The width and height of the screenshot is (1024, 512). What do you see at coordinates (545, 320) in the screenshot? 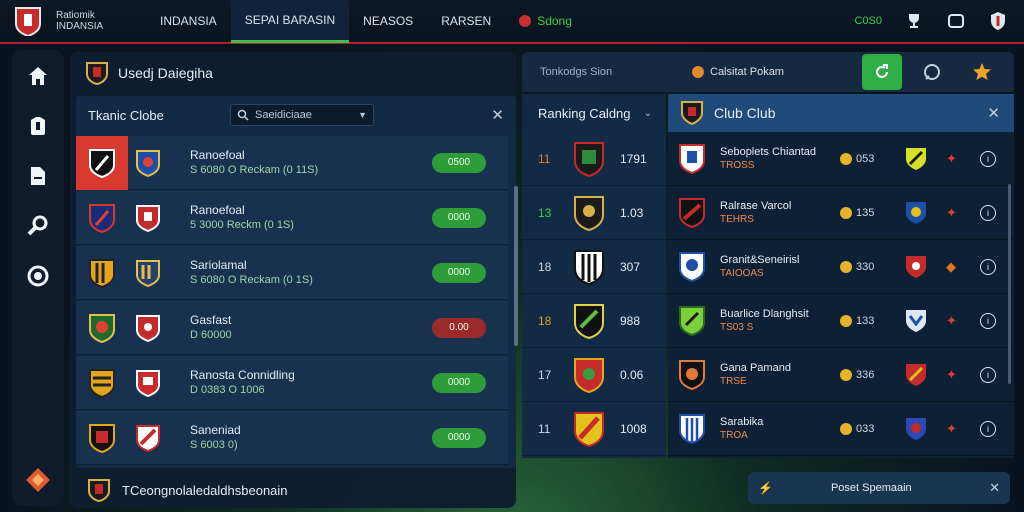
I see `rank-position: 18` at bounding box center [545, 320].